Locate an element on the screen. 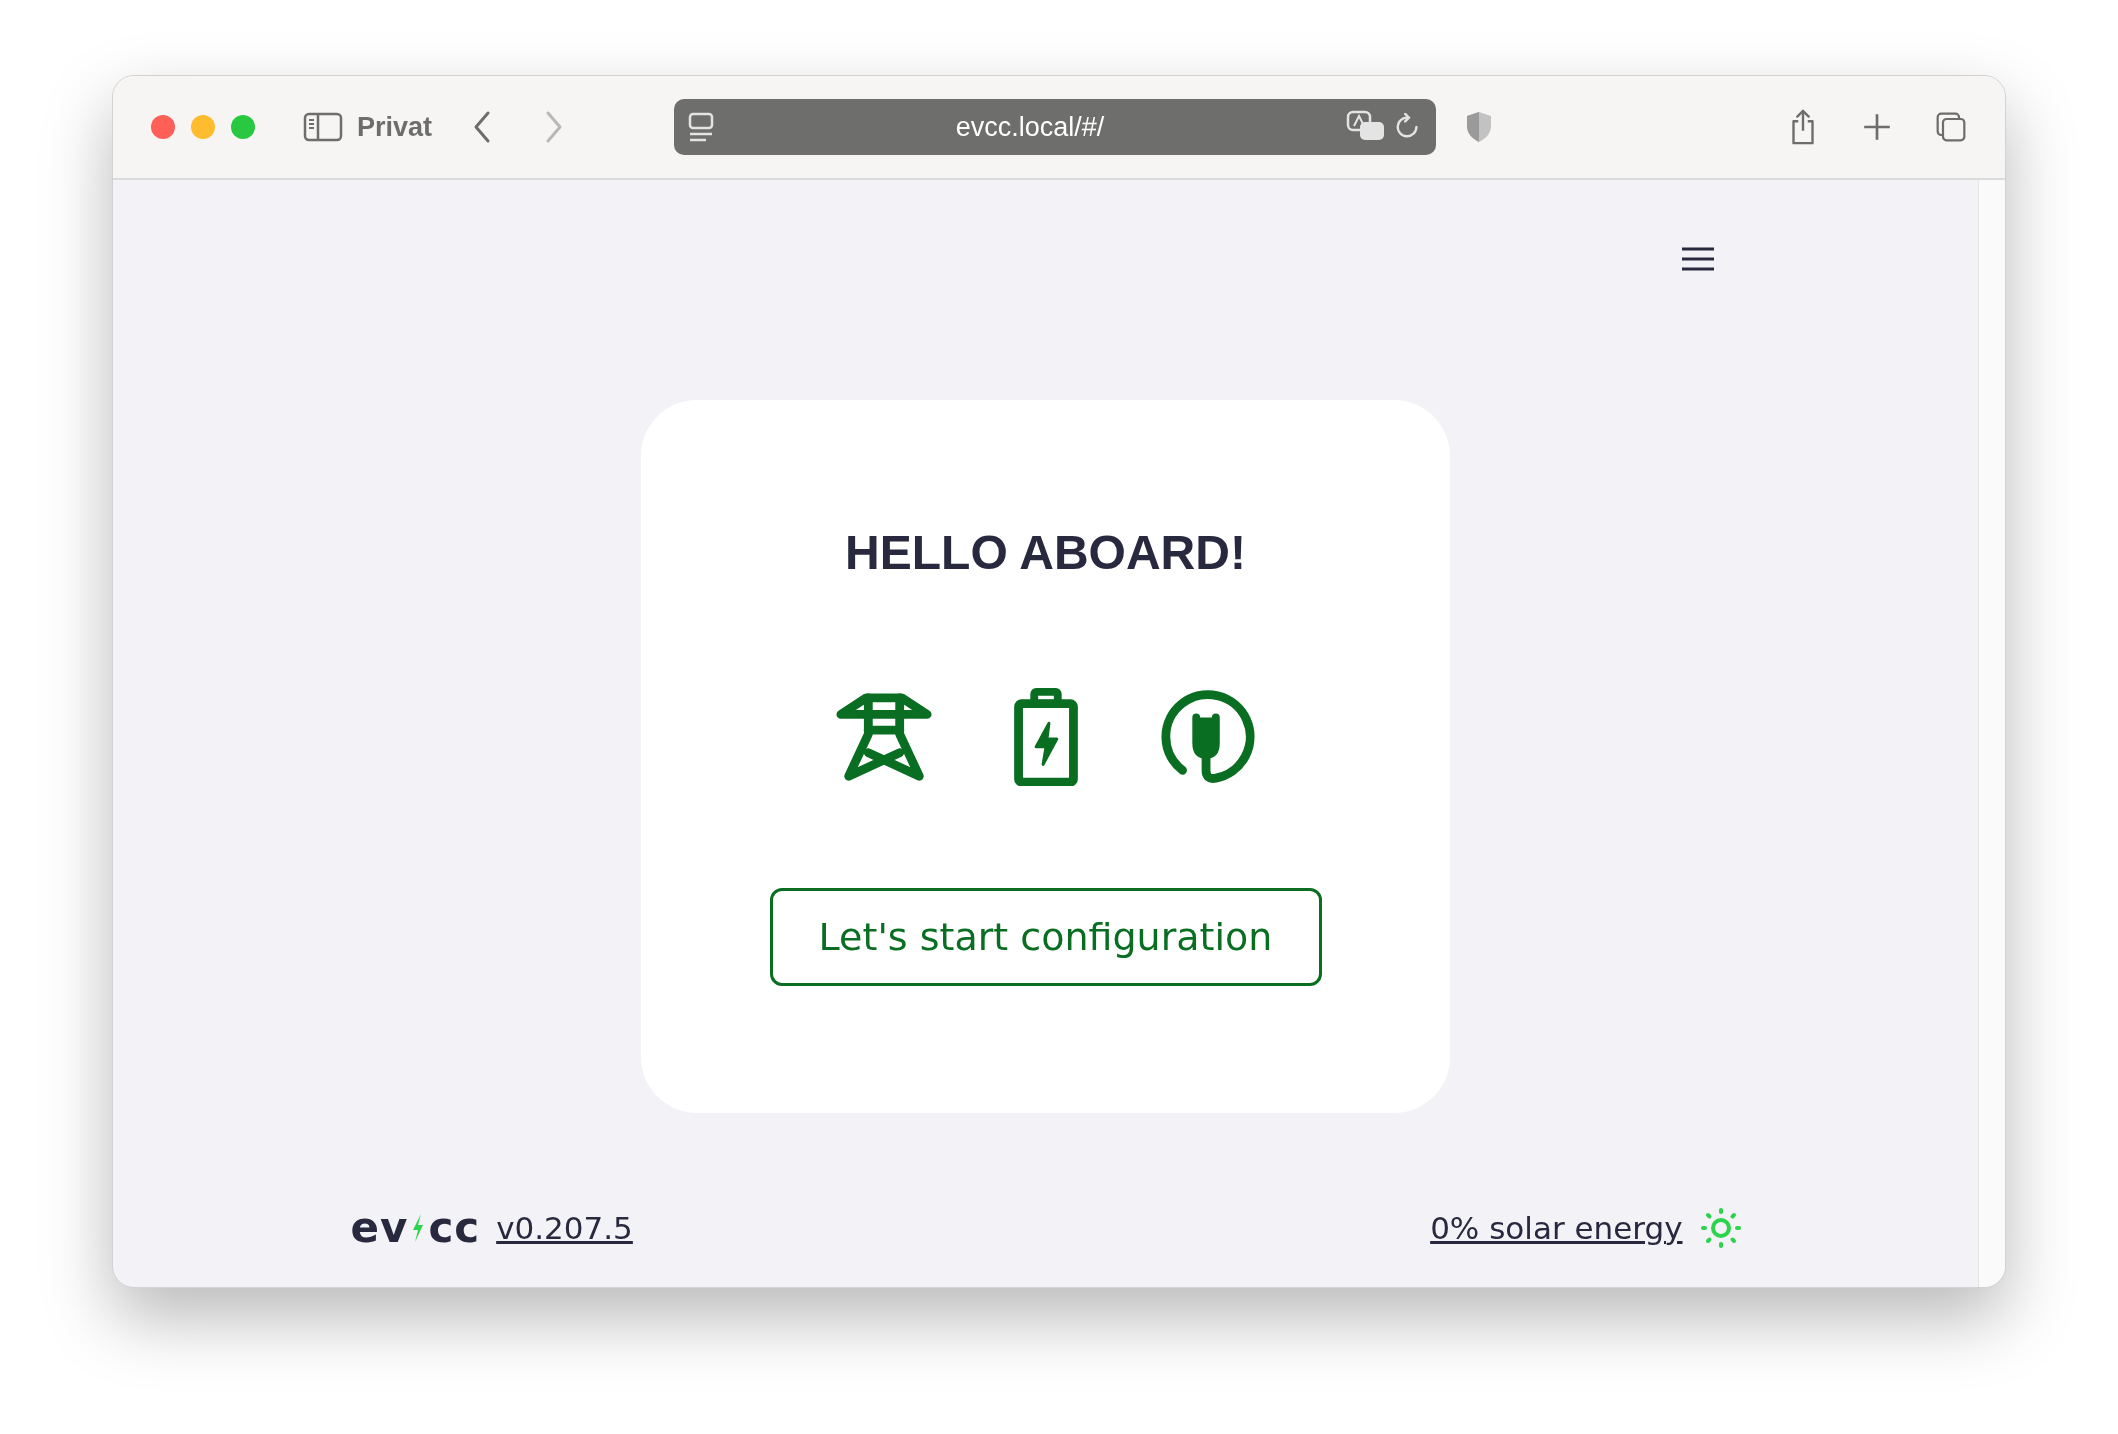  start-configuration-button: Let's start configuration is located at coordinates (1045, 937).